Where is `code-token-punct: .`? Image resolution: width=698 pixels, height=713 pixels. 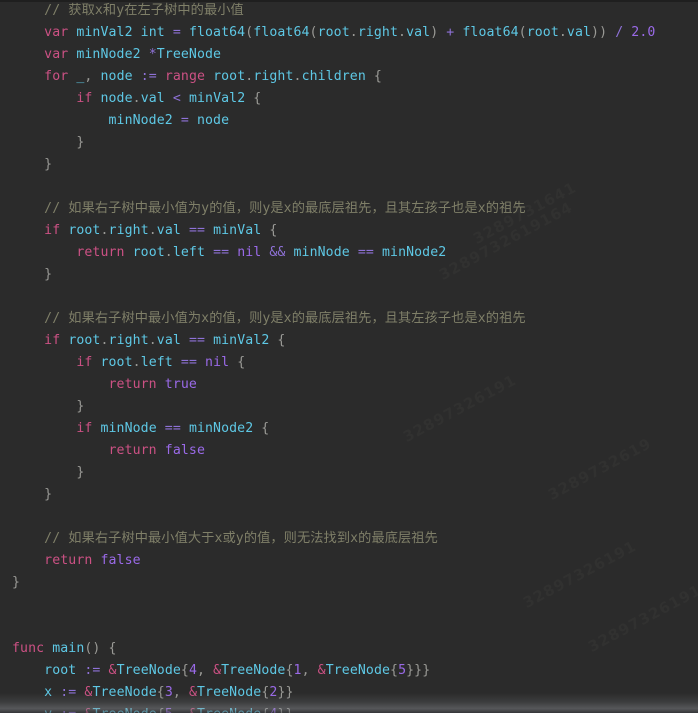 code-token-punct: . is located at coordinates (152, 230).